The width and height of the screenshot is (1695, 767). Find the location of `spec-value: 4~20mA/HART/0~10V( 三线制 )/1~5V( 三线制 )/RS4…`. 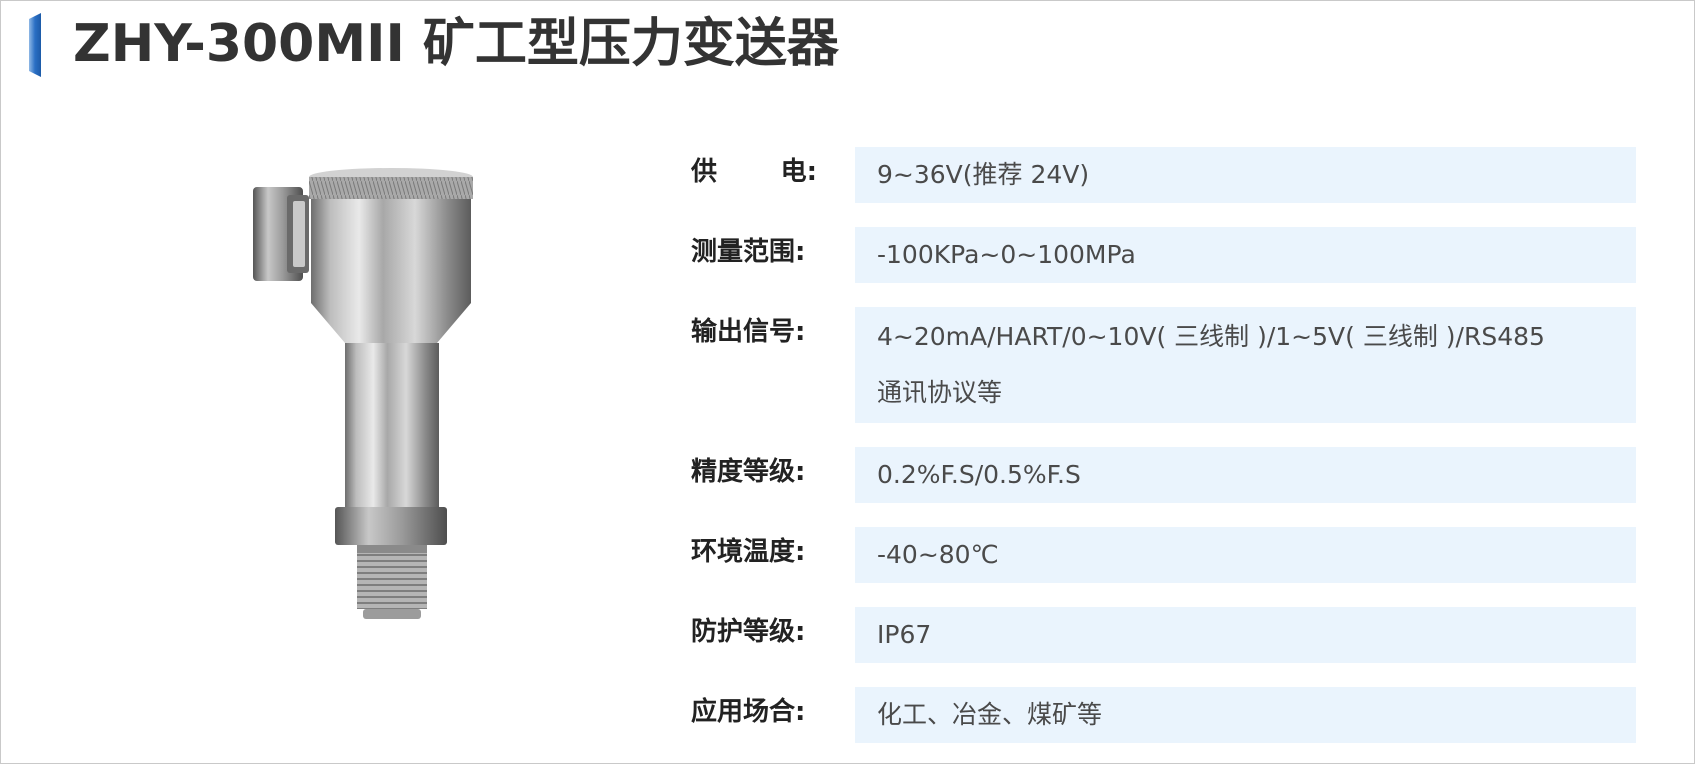

spec-value: 4~20mA/HART/0~10V( 三线制 )/1~5V( 三线制 )/RS4… is located at coordinates (1245, 365).